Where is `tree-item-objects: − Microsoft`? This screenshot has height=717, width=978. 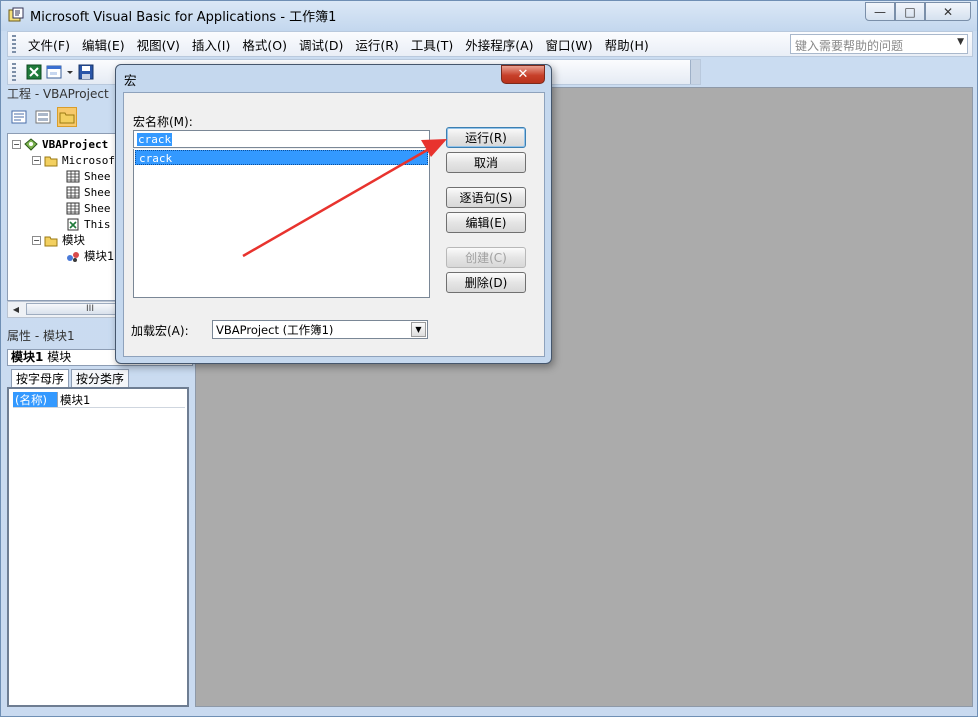 tree-item-objects: − Microsoft is located at coordinates (77, 160).